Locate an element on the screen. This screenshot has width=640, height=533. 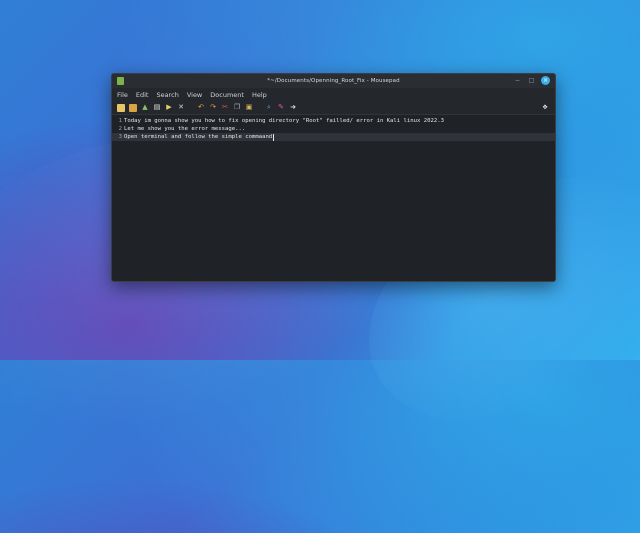
minimize-icon: − is located at coordinates (517, 80).